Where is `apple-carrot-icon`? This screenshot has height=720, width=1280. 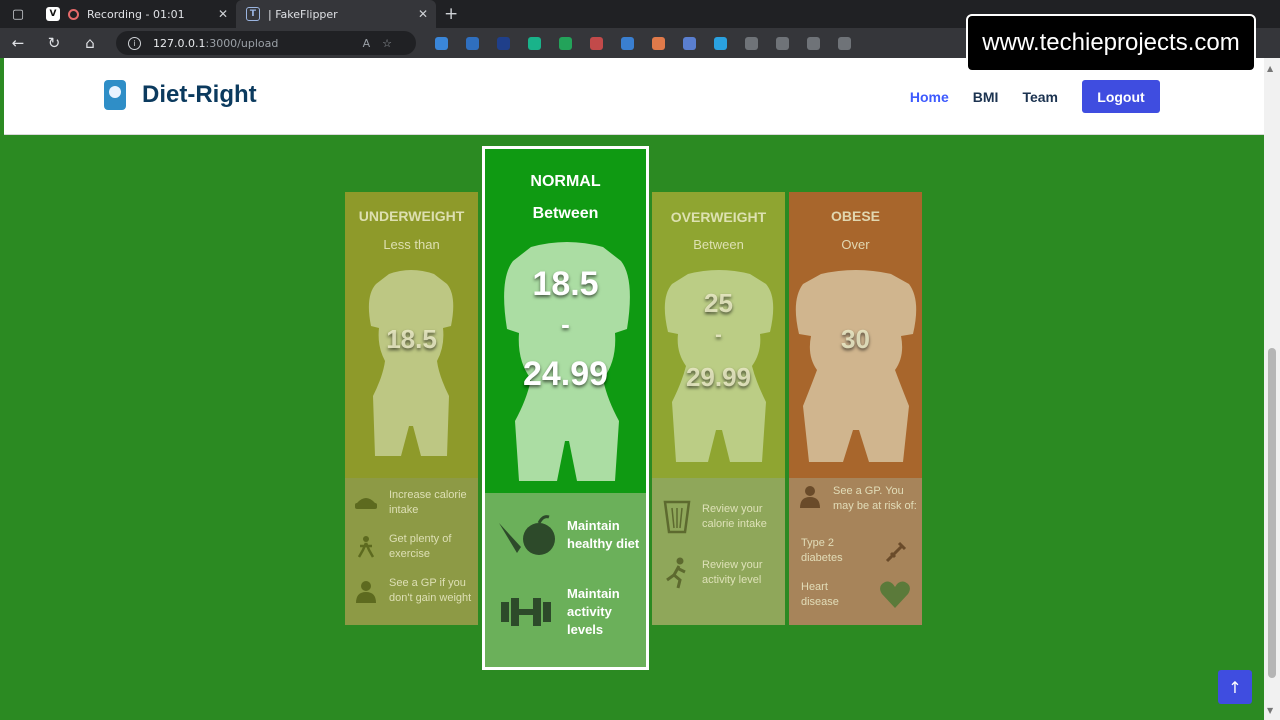 apple-carrot-icon is located at coordinates (527, 535).